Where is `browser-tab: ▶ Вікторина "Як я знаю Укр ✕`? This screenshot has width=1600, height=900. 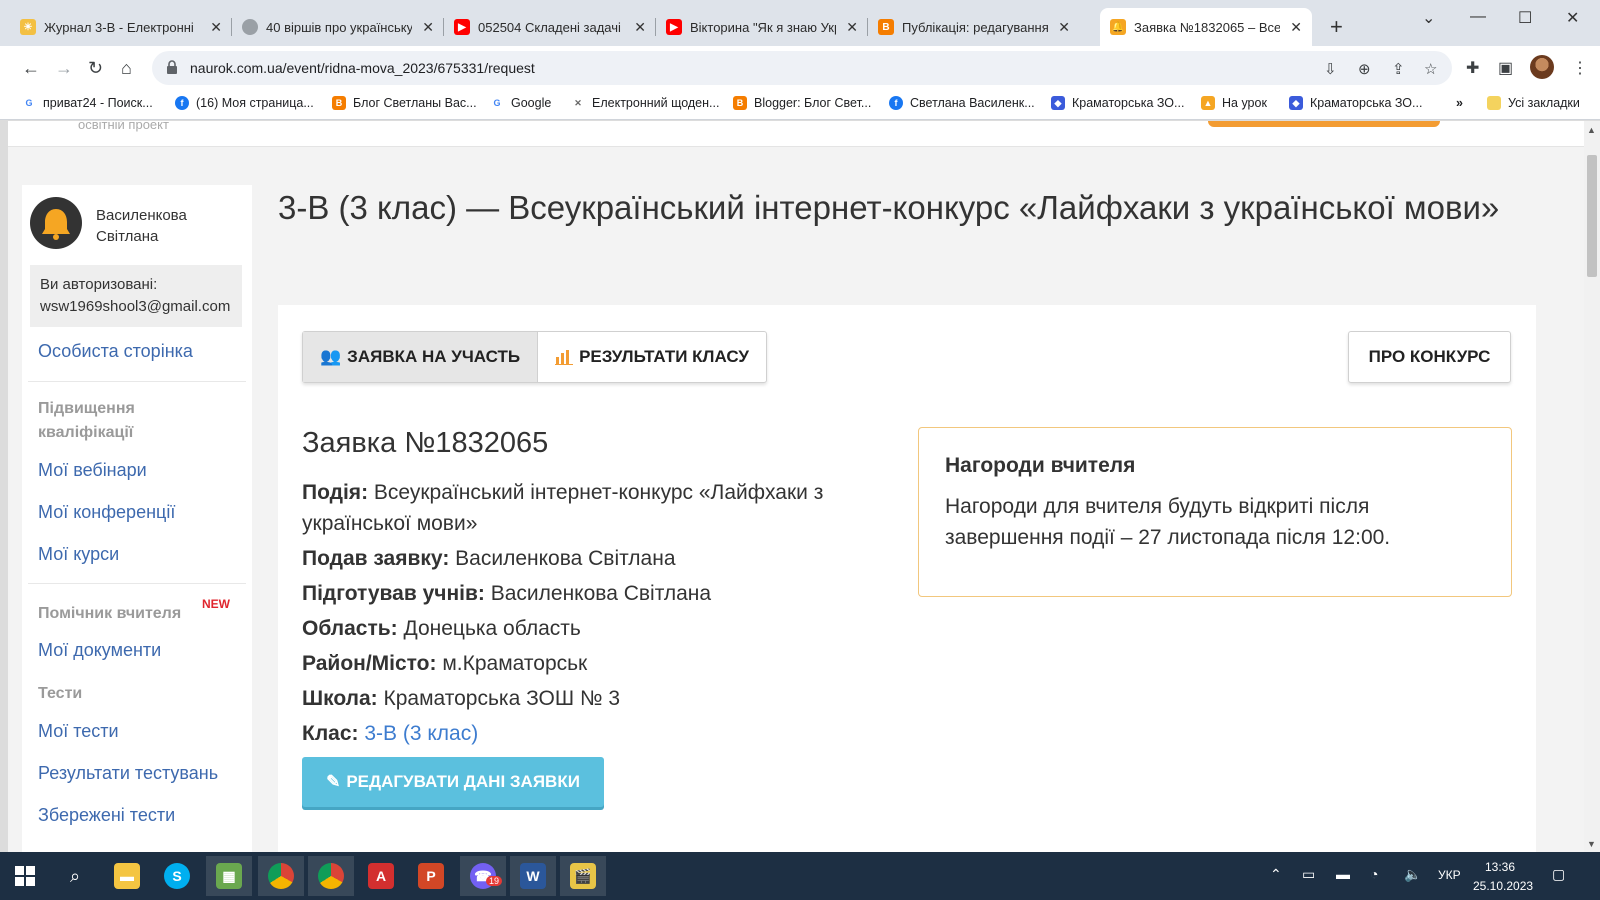 browser-tab: ▶ Вікторина "Як я знаю Укр ✕ is located at coordinates (762, 27).